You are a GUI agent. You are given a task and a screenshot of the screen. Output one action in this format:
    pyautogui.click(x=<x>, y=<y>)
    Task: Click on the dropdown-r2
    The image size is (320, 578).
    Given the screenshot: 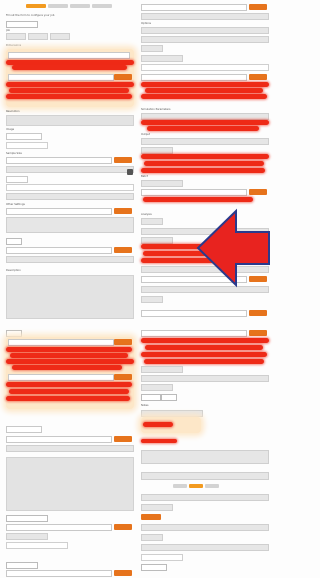 What is the action you would take?
    pyautogui.click(x=194, y=77)
    